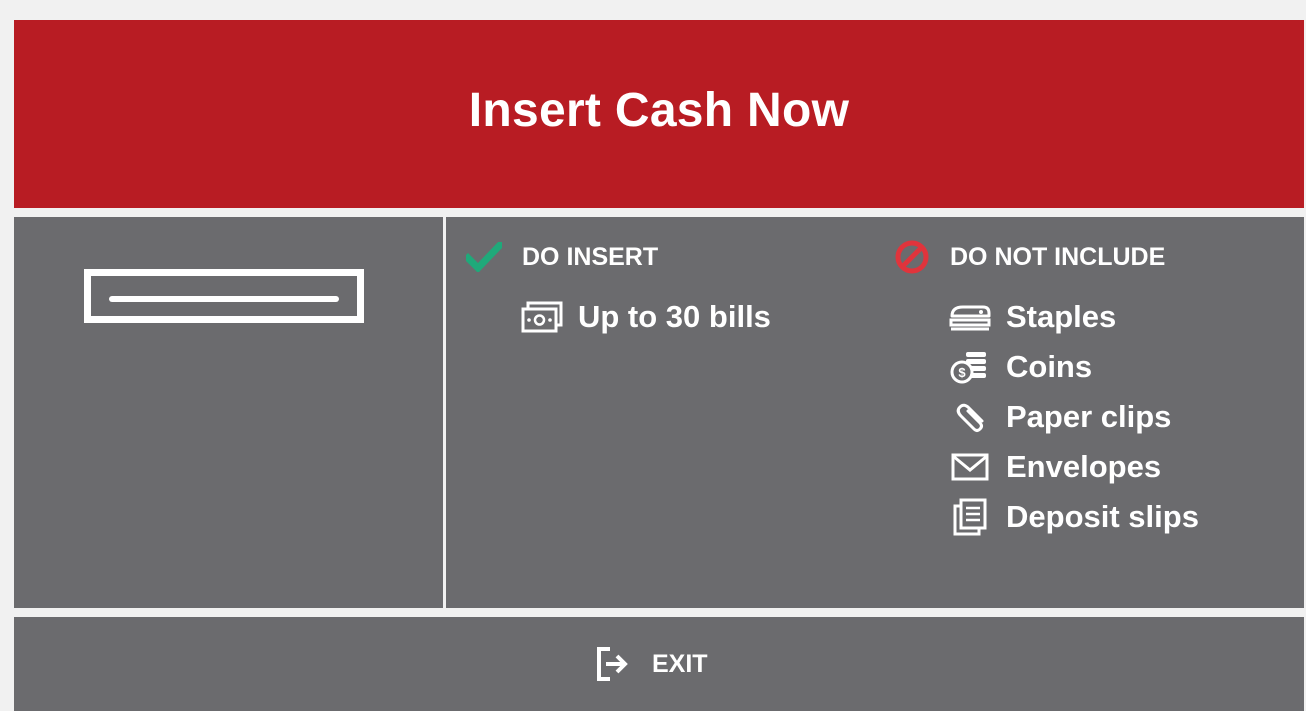 The height and width of the screenshot is (711, 1306). I want to click on envelope-icon, so click(970, 467).